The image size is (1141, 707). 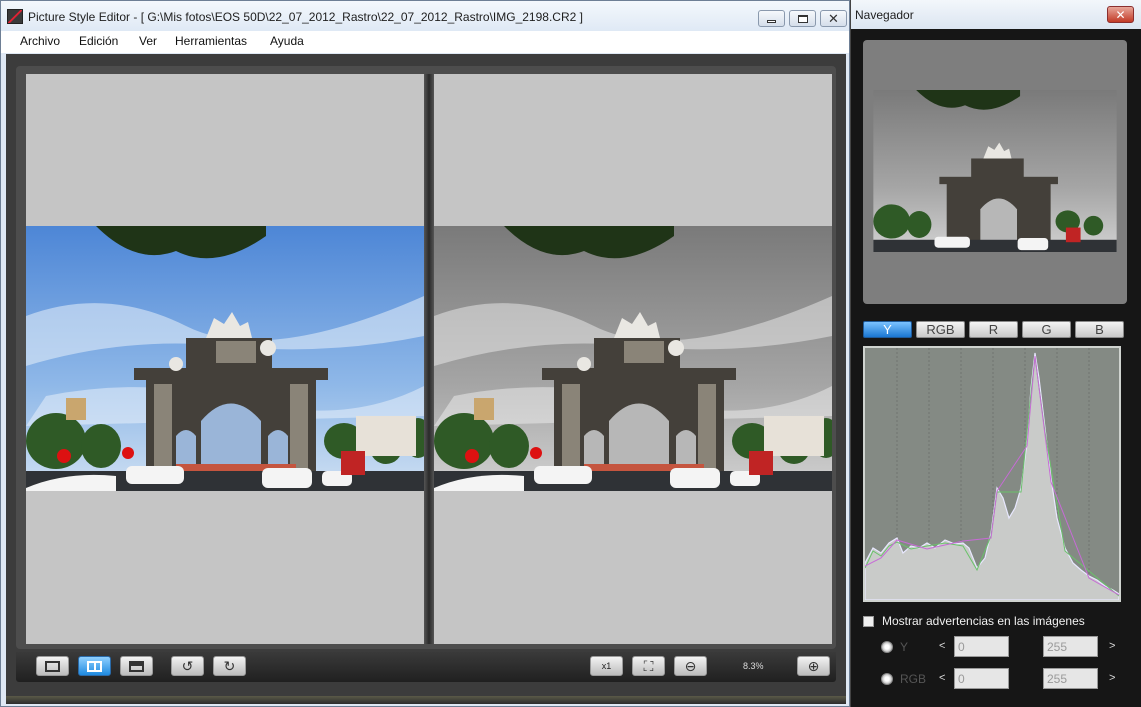 What do you see at coordinates (1099, 329) in the screenshot?
I see `tab-channel-b: B` at bounding box center [1099, 329].